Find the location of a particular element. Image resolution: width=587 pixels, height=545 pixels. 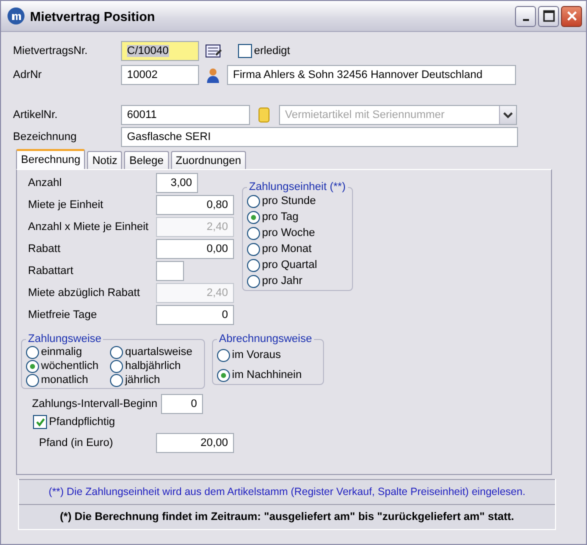

tab: Notiz is located at coordinates (104, 160).